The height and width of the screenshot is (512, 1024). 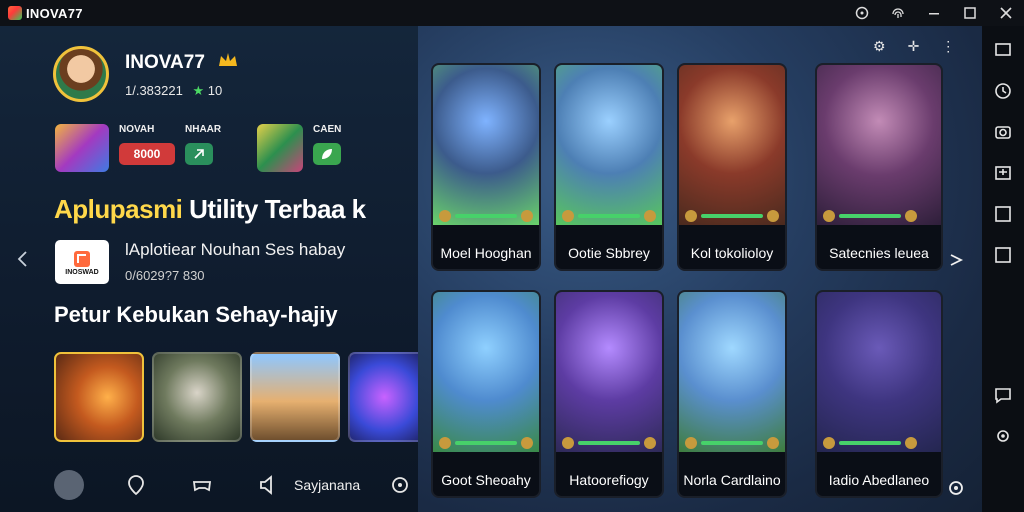 I want to click on brand-logo: INOVA77, so click(x=45, y=13).